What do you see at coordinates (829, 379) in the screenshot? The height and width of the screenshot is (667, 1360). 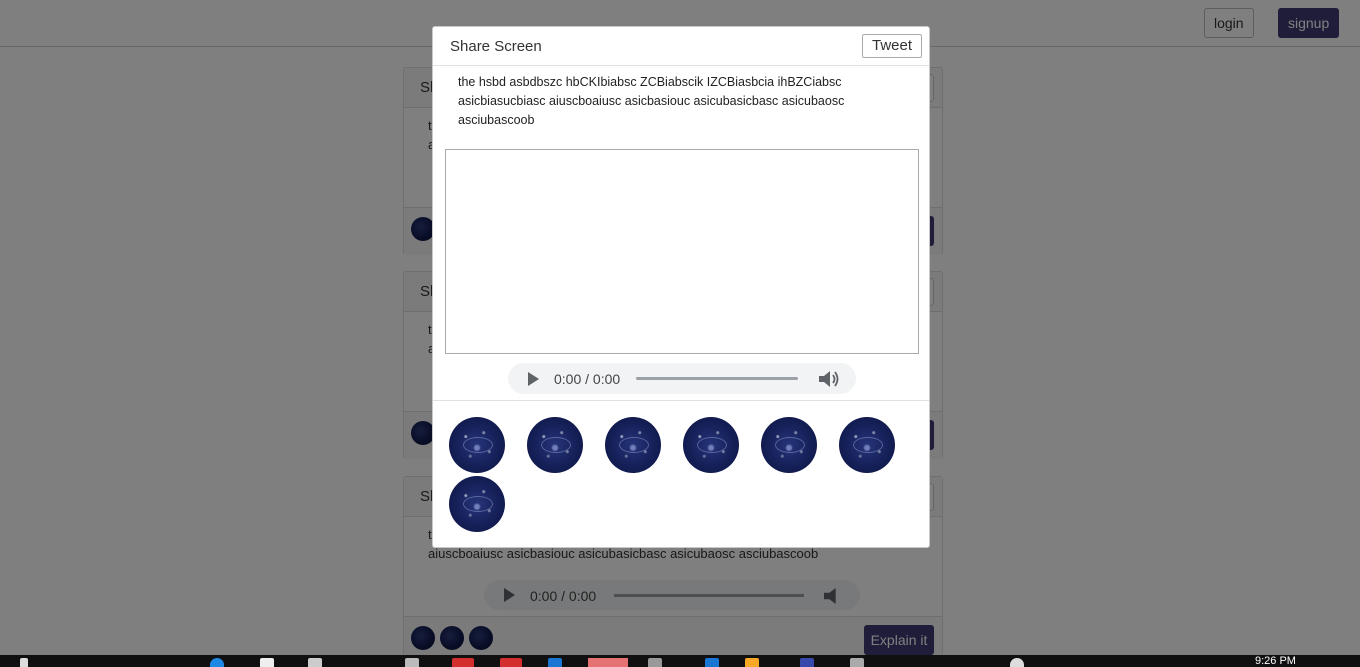 I see `volume-icon` at bounding box center [829, 379].